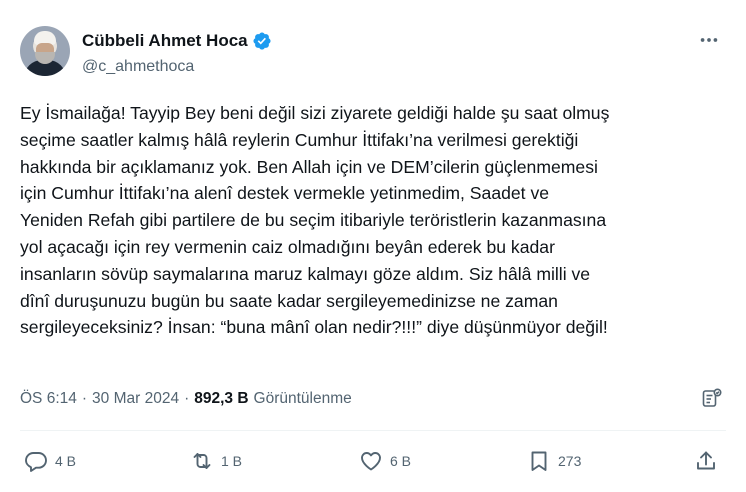  Describe the element at coordinates (221, 398) in the screenshot. I see `views-count: 892,3 B` at that location.